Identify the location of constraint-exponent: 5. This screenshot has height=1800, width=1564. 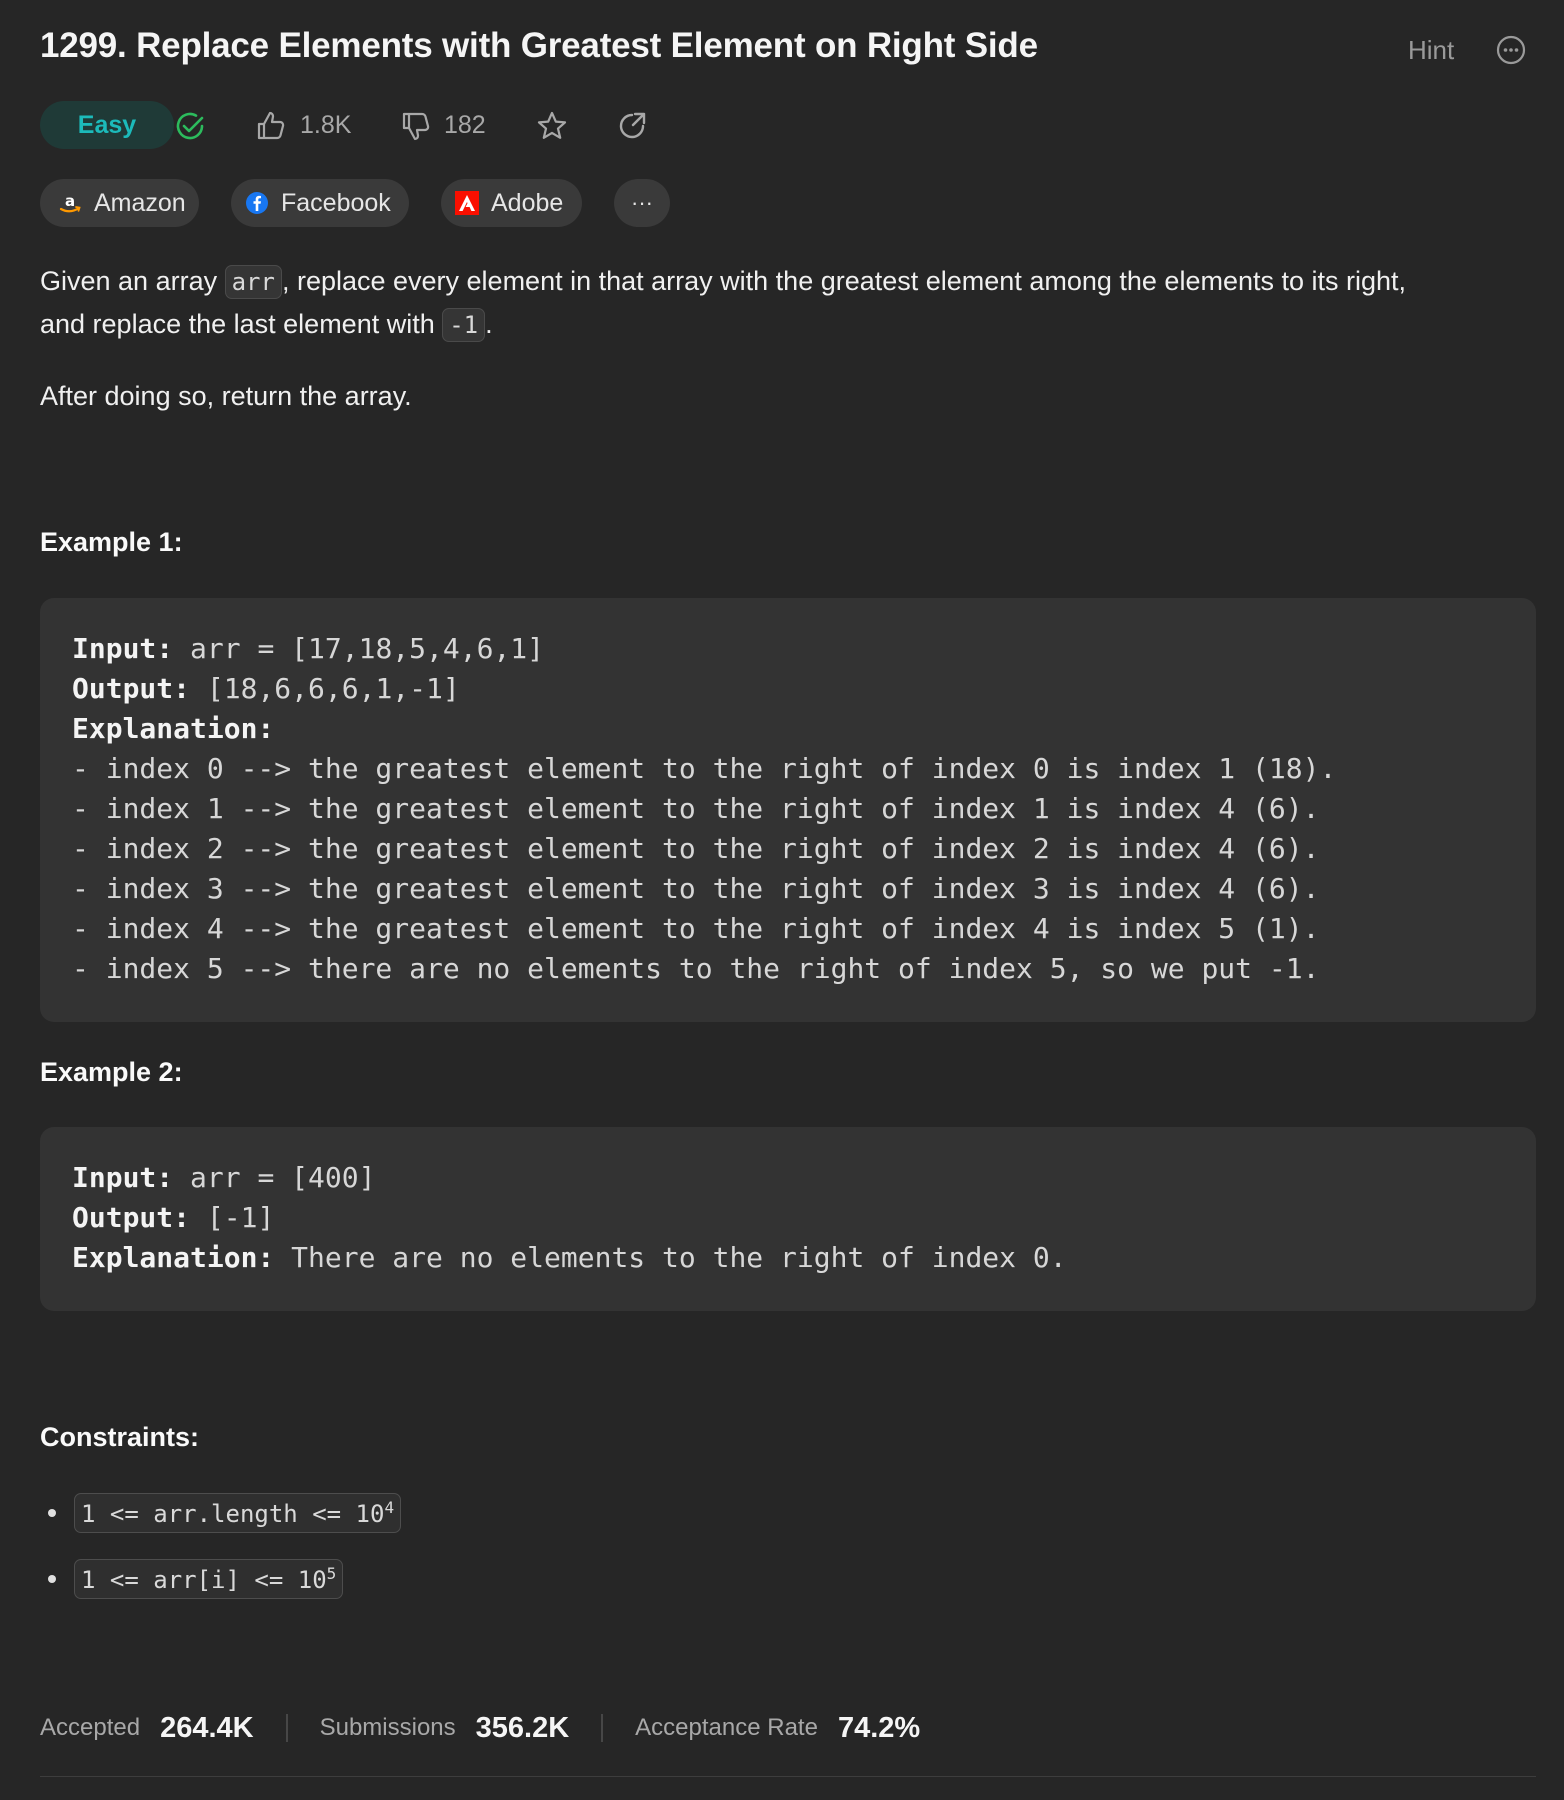
(331, 1573).